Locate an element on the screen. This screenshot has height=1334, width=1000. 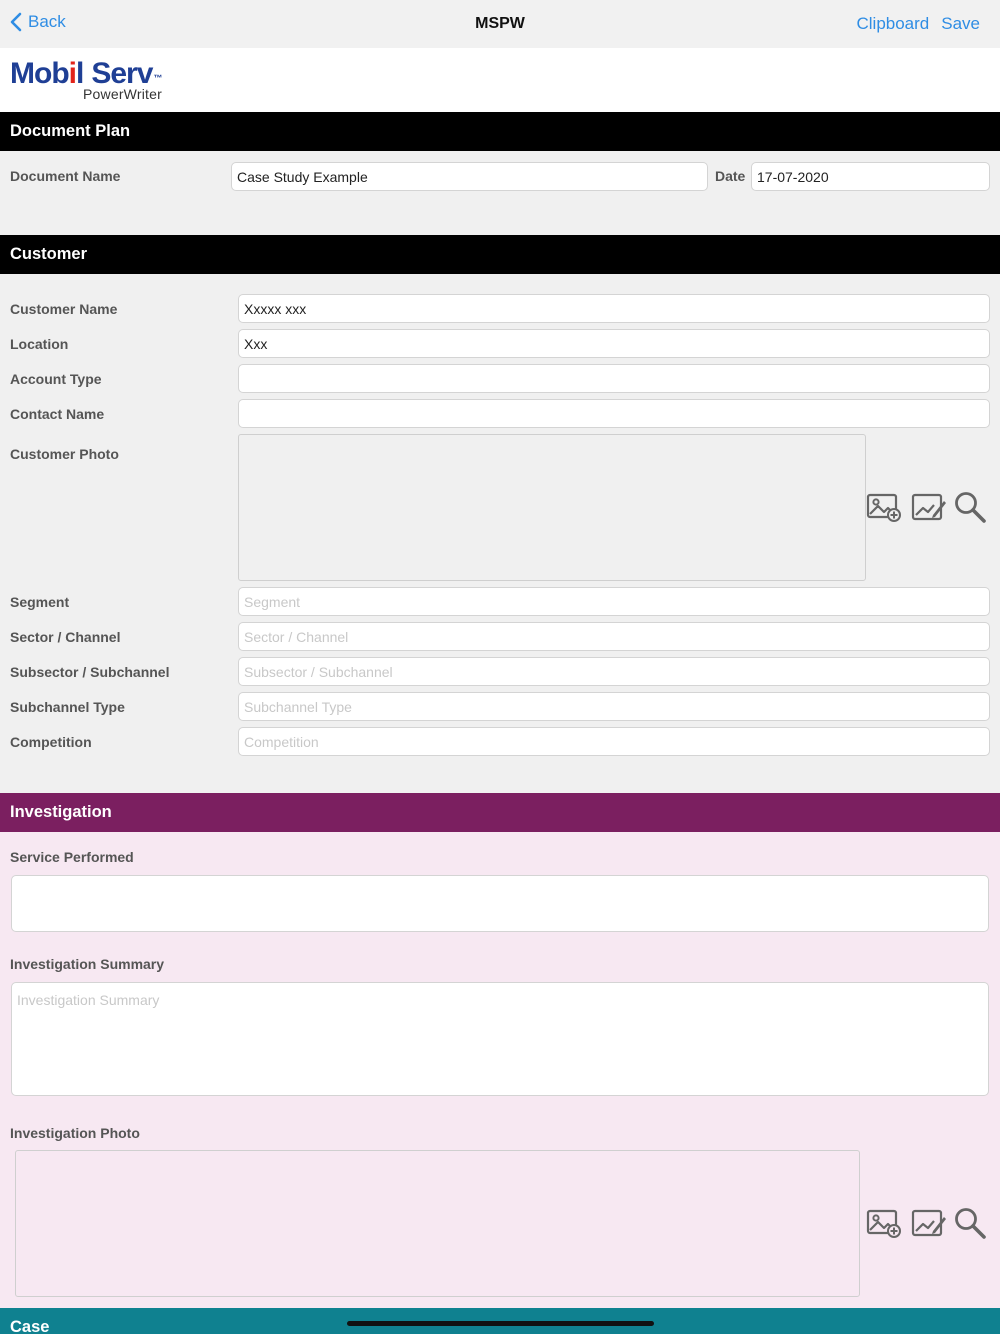
navigation-bar: Back MSPW Clipboard Save is located at coordinates (500, 24).